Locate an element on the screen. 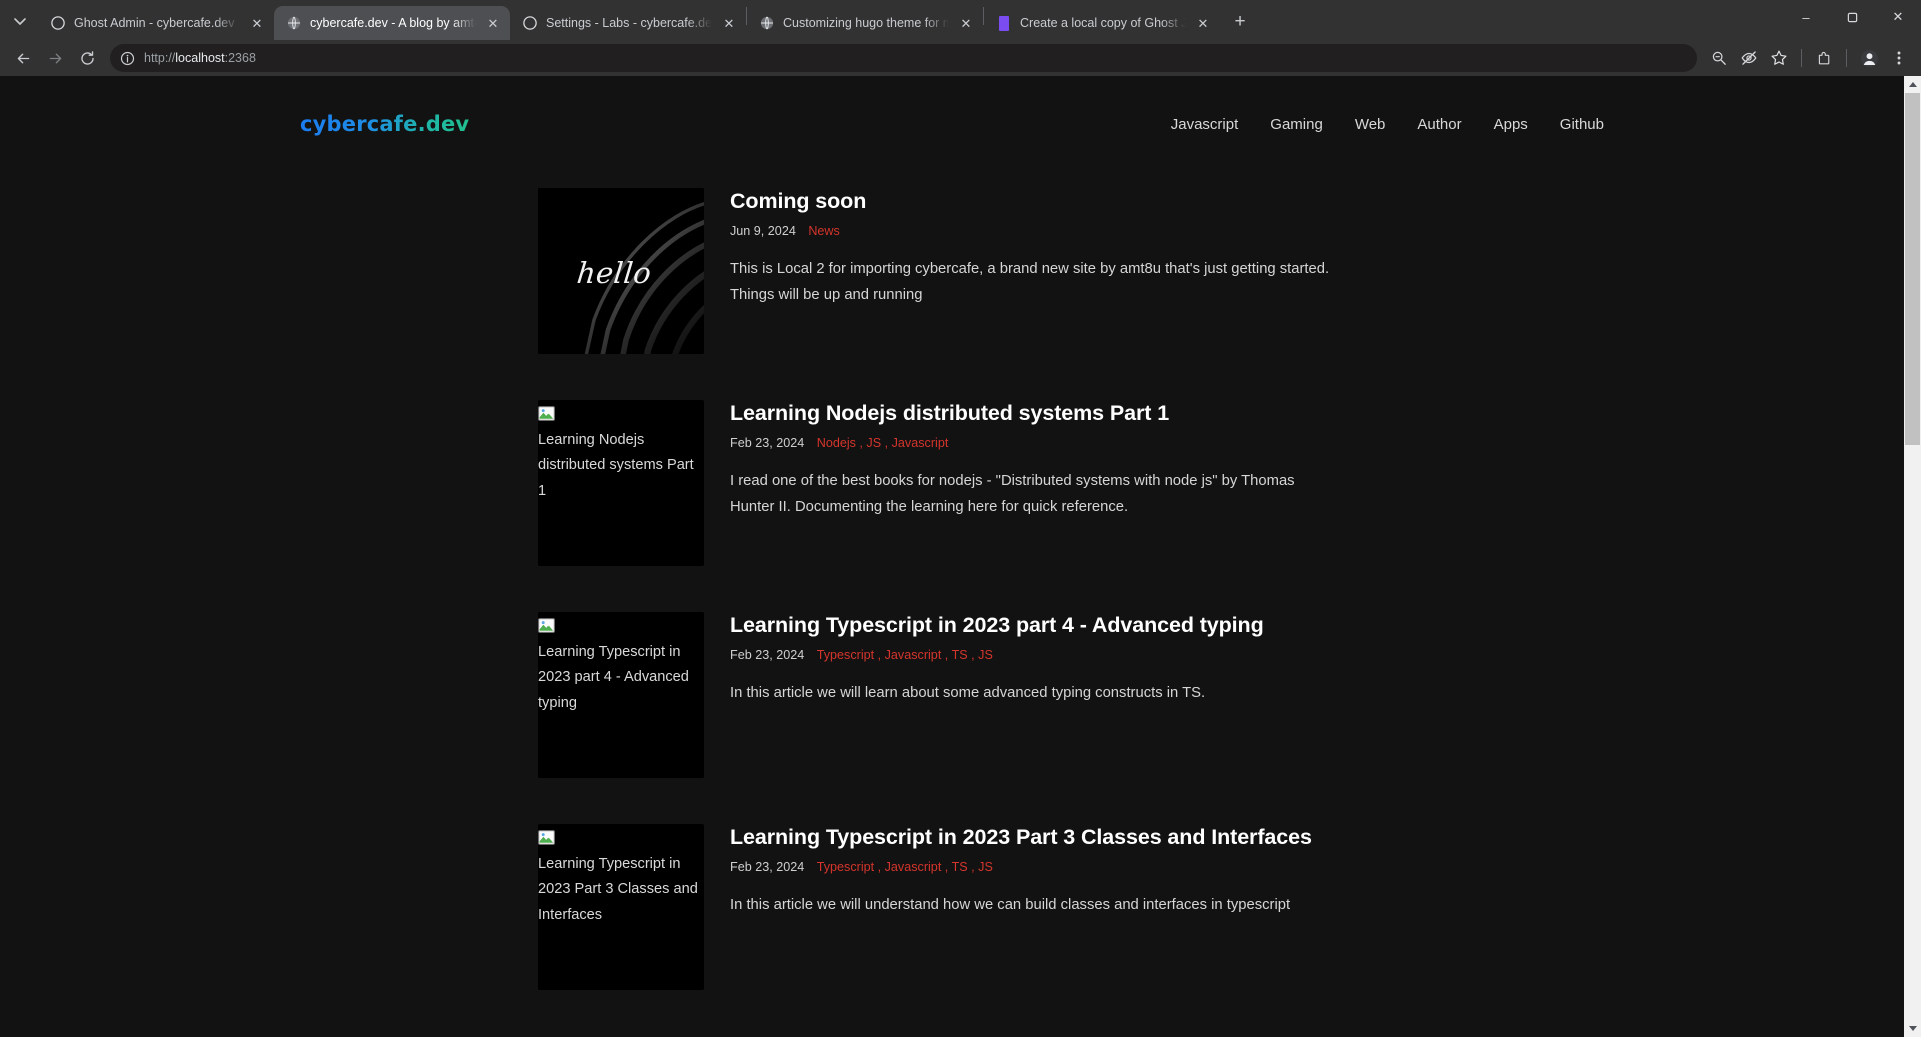  minimize-button: – is located at coordinates (1806, 17).